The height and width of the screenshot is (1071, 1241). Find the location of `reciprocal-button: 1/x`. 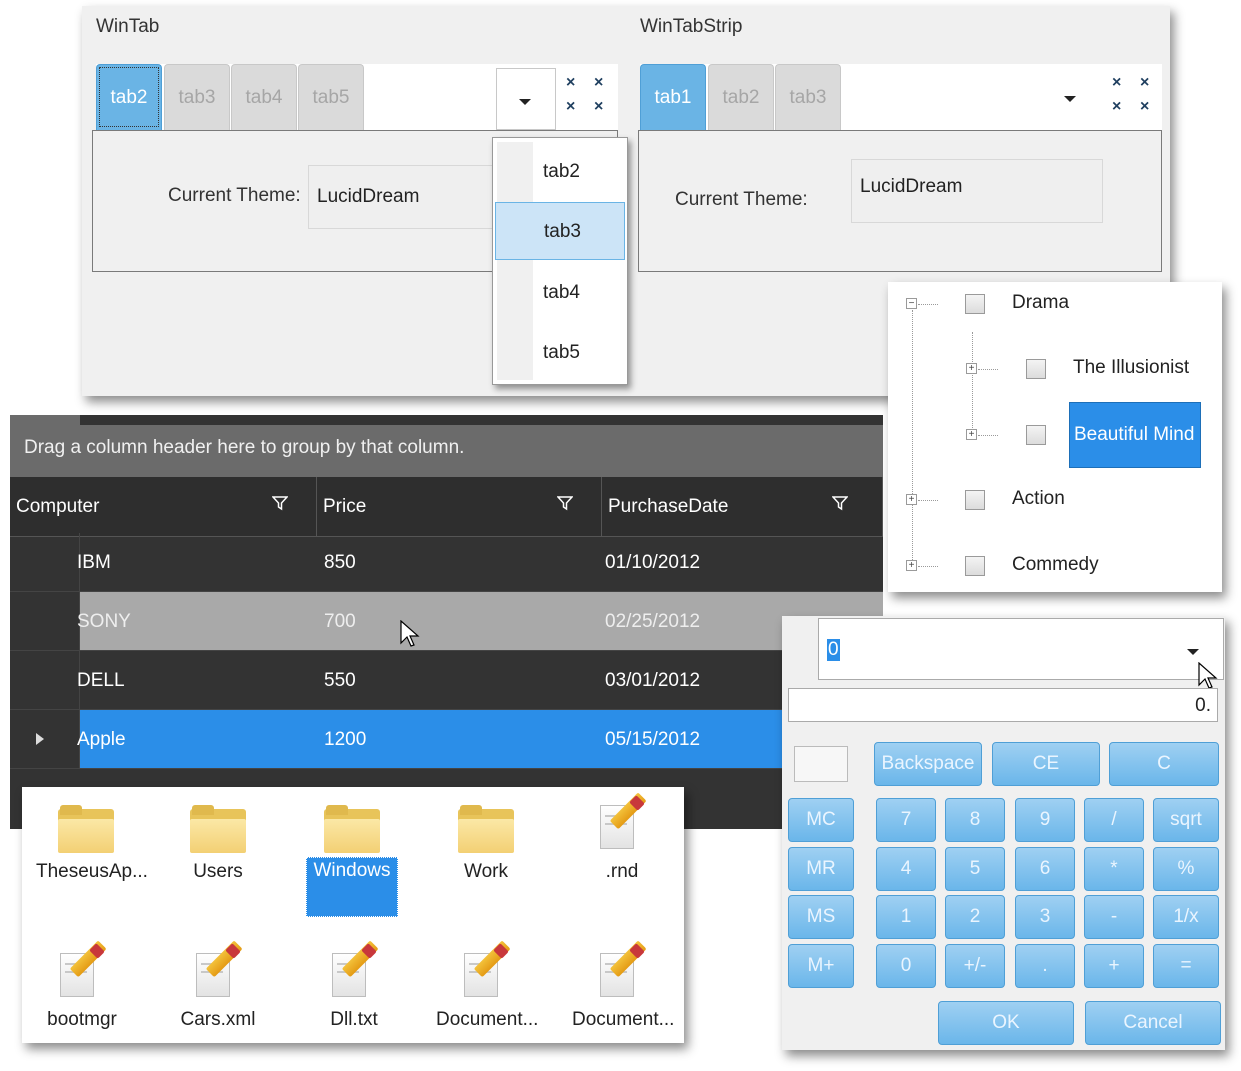

reciprocal-button: 1/x is located at coordinates (1186, 917).